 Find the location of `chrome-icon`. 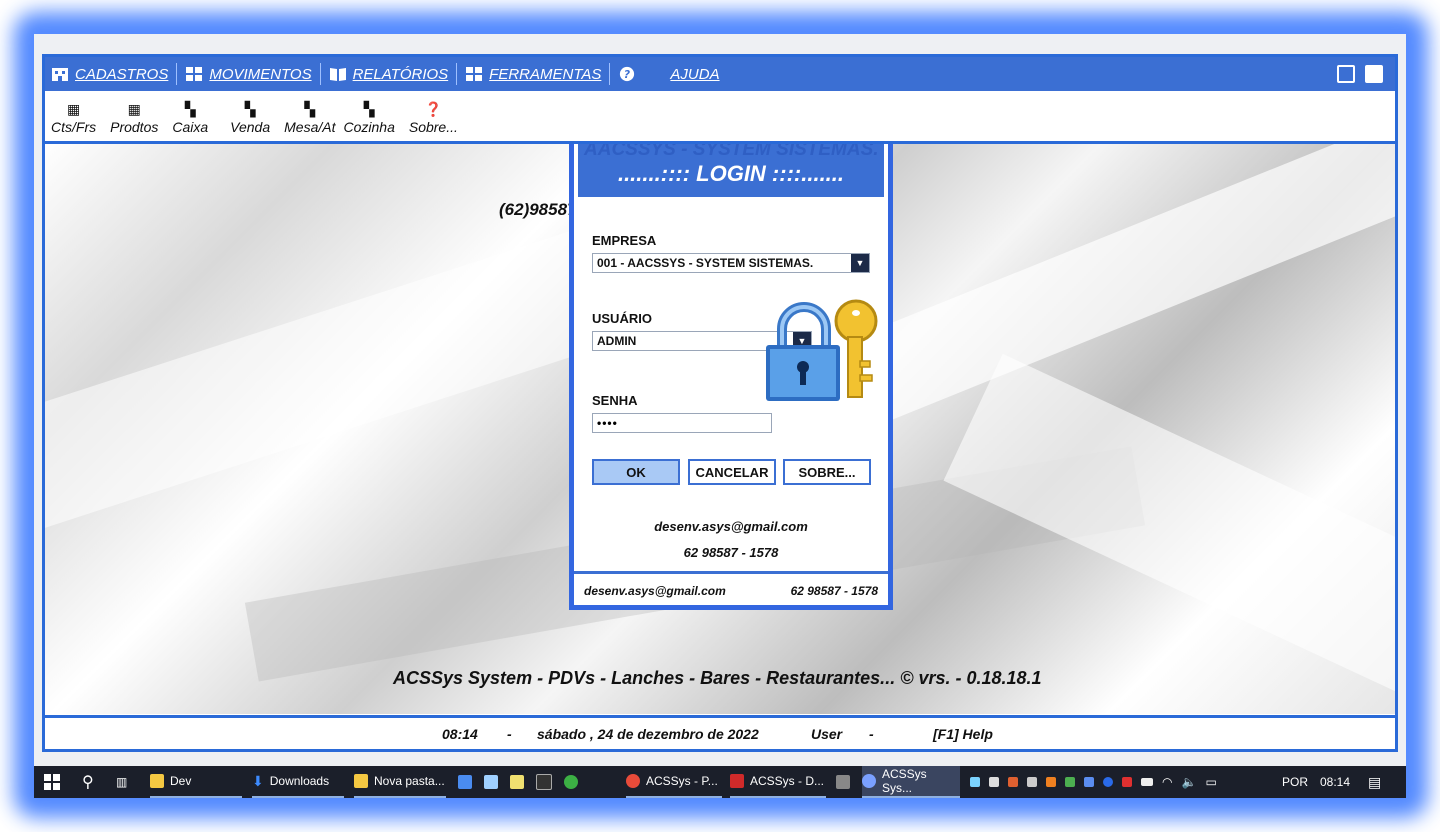

chrome-icon is located at coordinates (633, 781).